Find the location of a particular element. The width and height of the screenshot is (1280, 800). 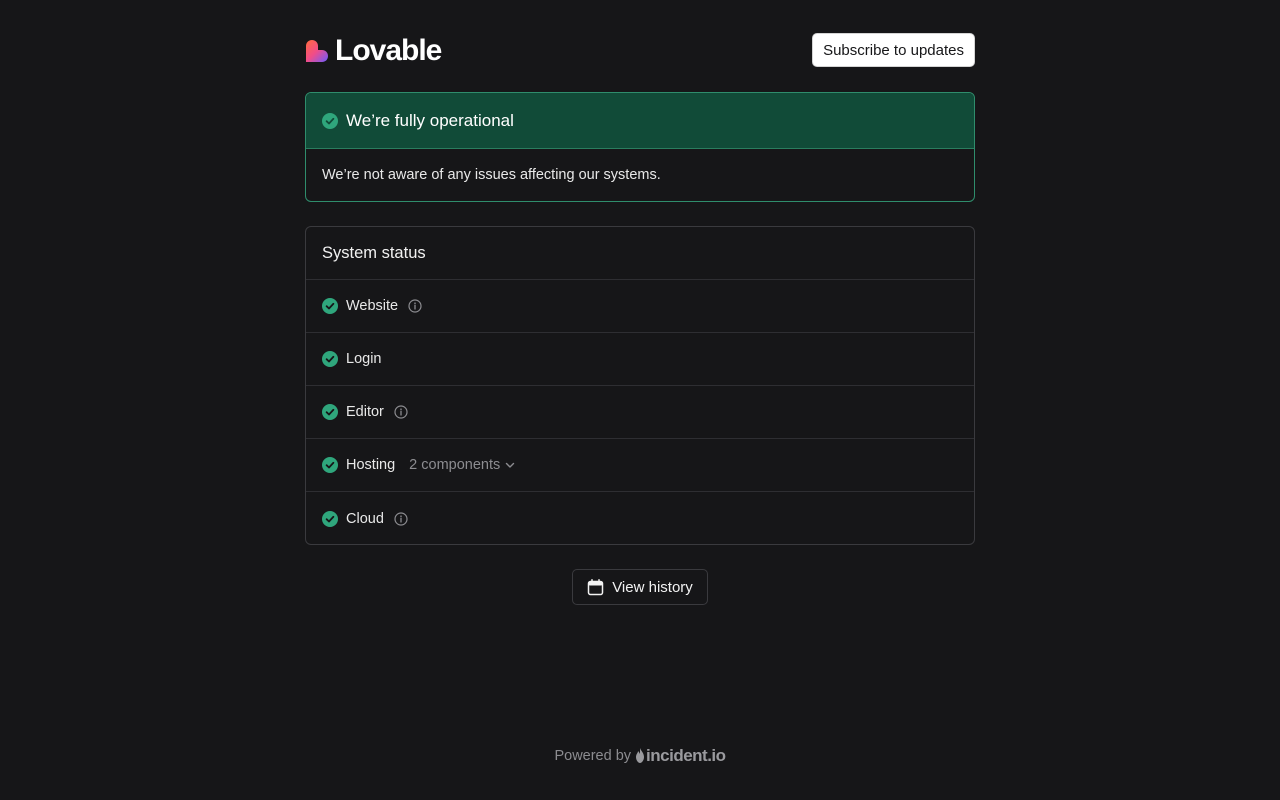

component-name: Hosting is located at coordinates (371, 465).